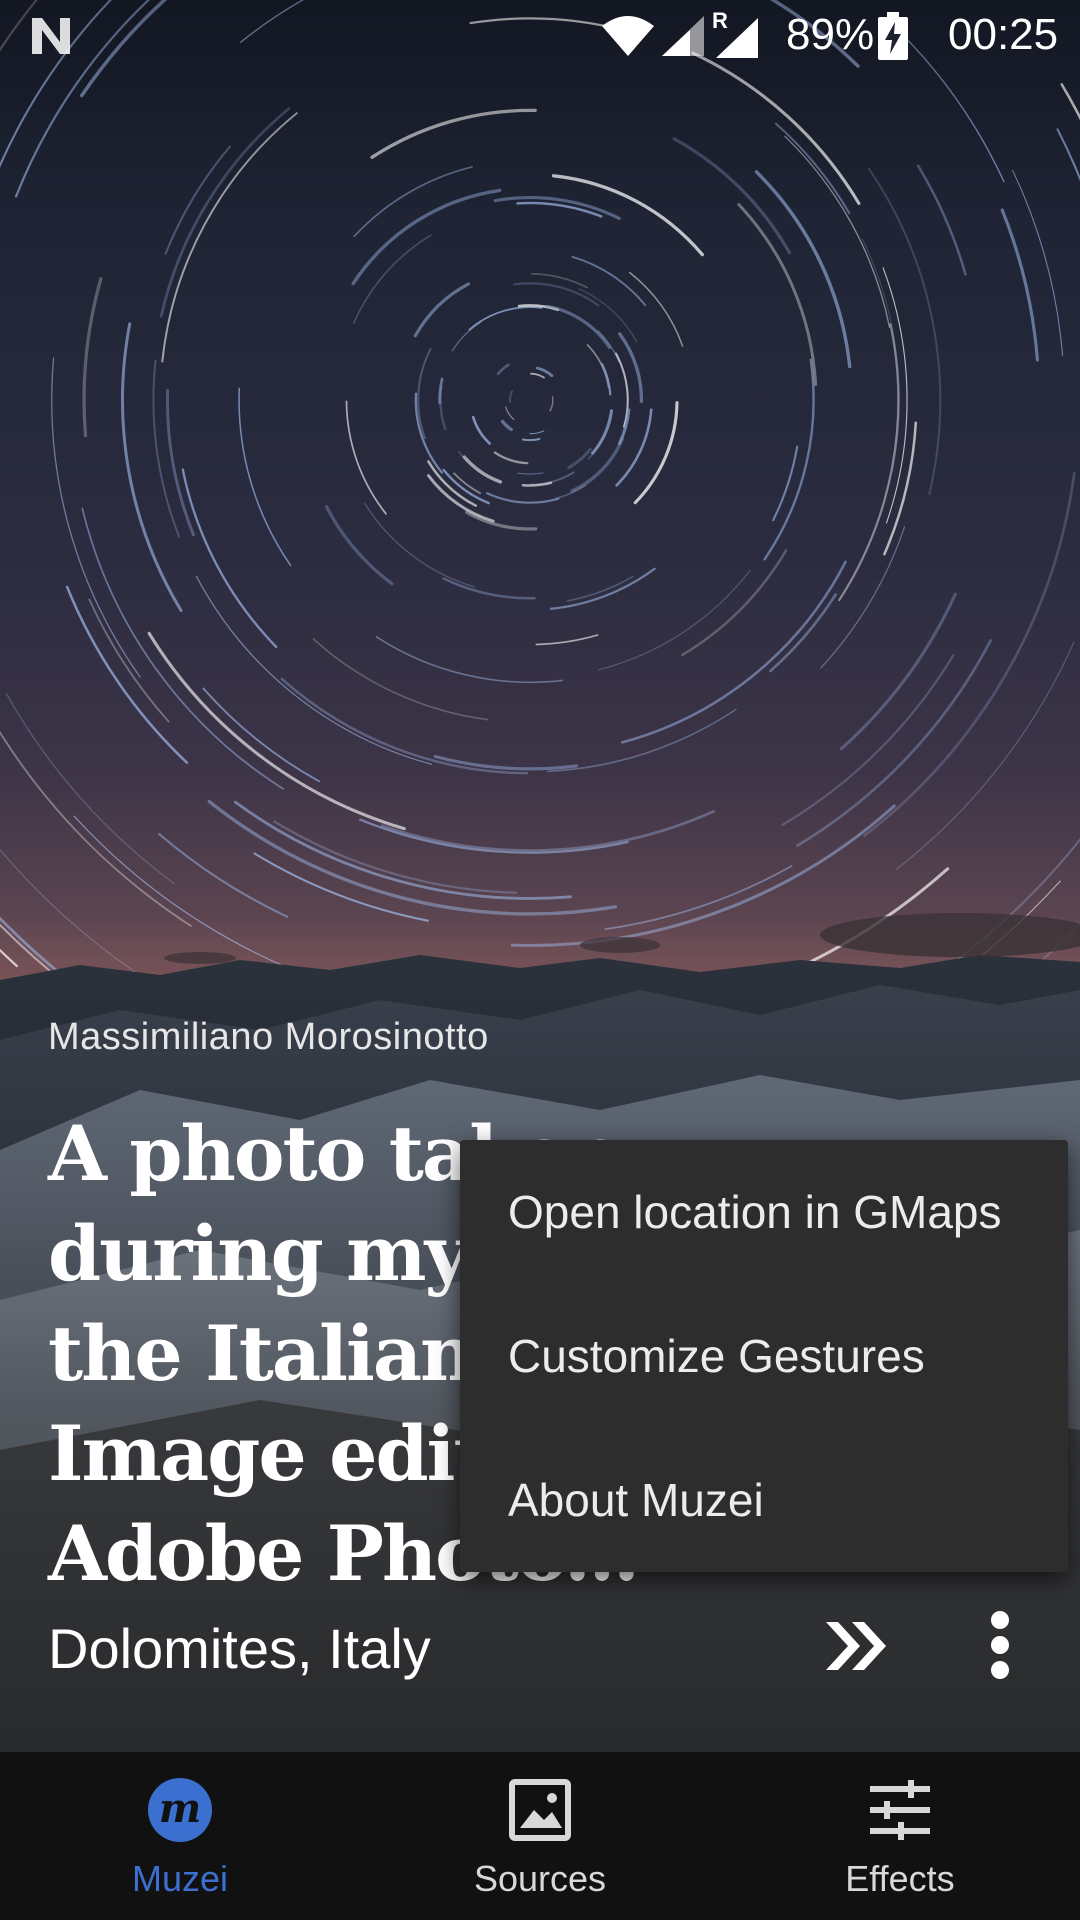  Describe the element at coordinates (239, 1648) in the screenshot. I see `artwork-location: Dolomites, Italy` at that location.